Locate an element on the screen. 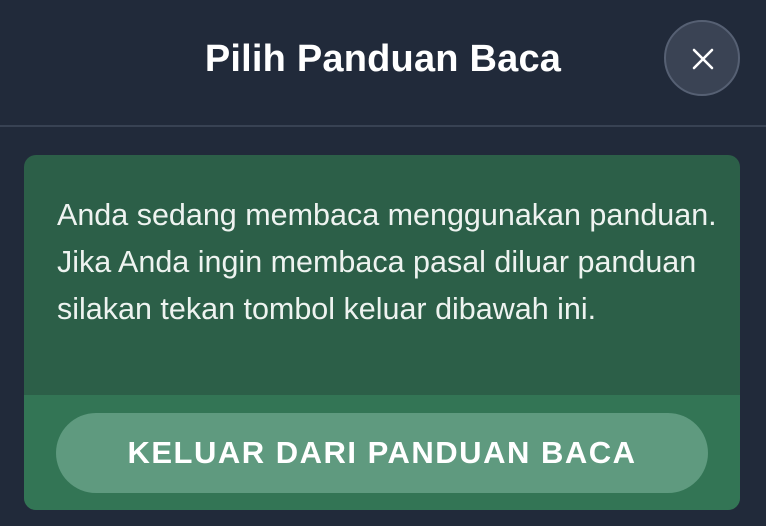 The height and width of the screenshot is (526, 766). close-button is located at coordinates (702, 58).